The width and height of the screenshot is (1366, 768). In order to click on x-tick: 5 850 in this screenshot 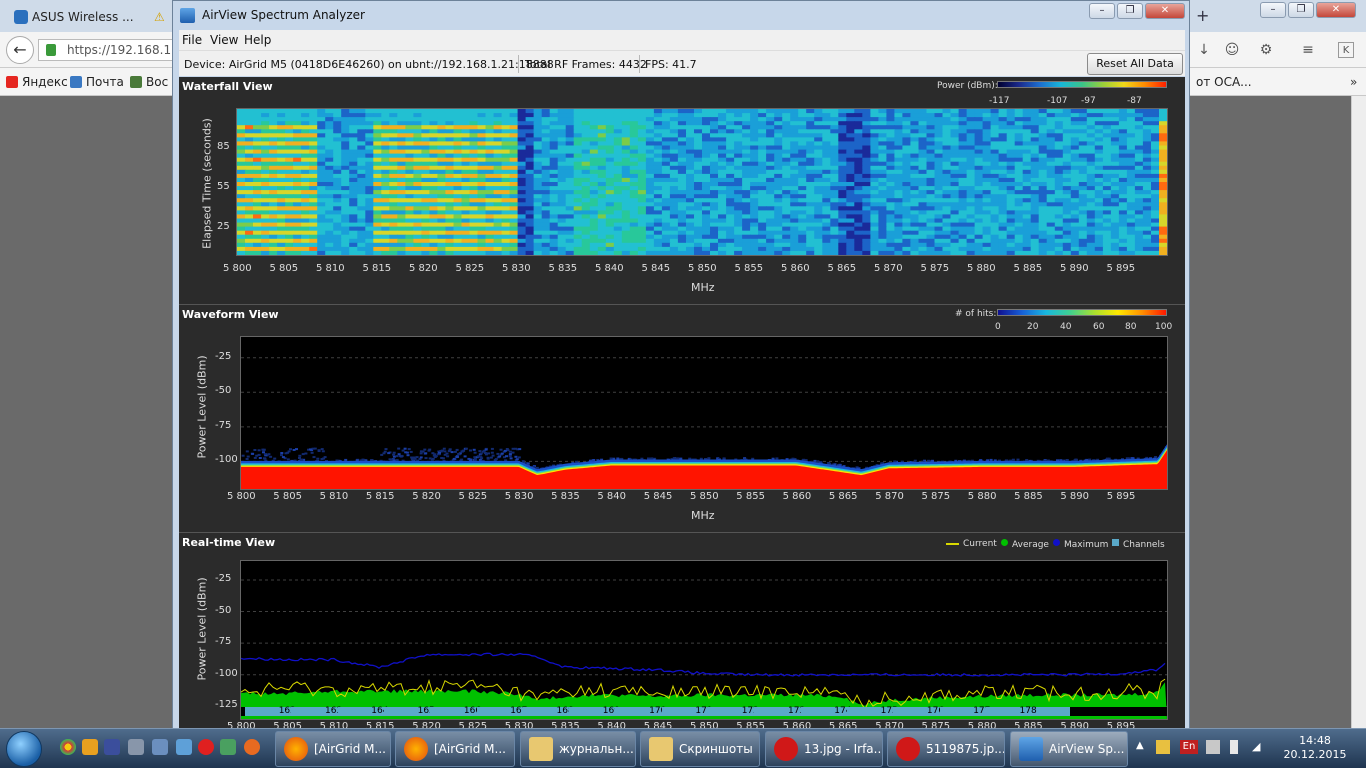, I will do `click(702, 268)`.